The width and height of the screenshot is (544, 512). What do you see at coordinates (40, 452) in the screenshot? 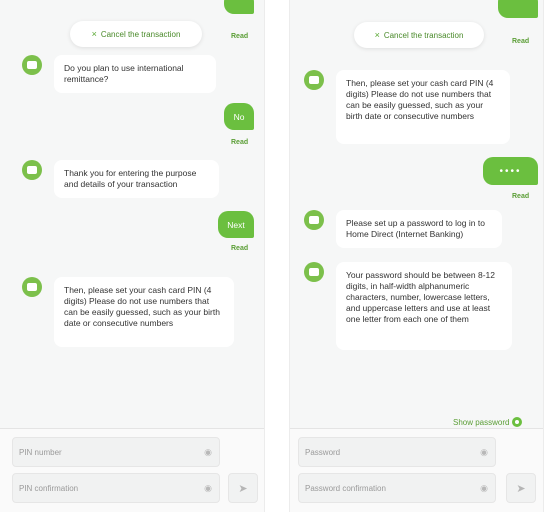
I see `pin-number-placeholder: PIN number` at bounding box center [40, 452].